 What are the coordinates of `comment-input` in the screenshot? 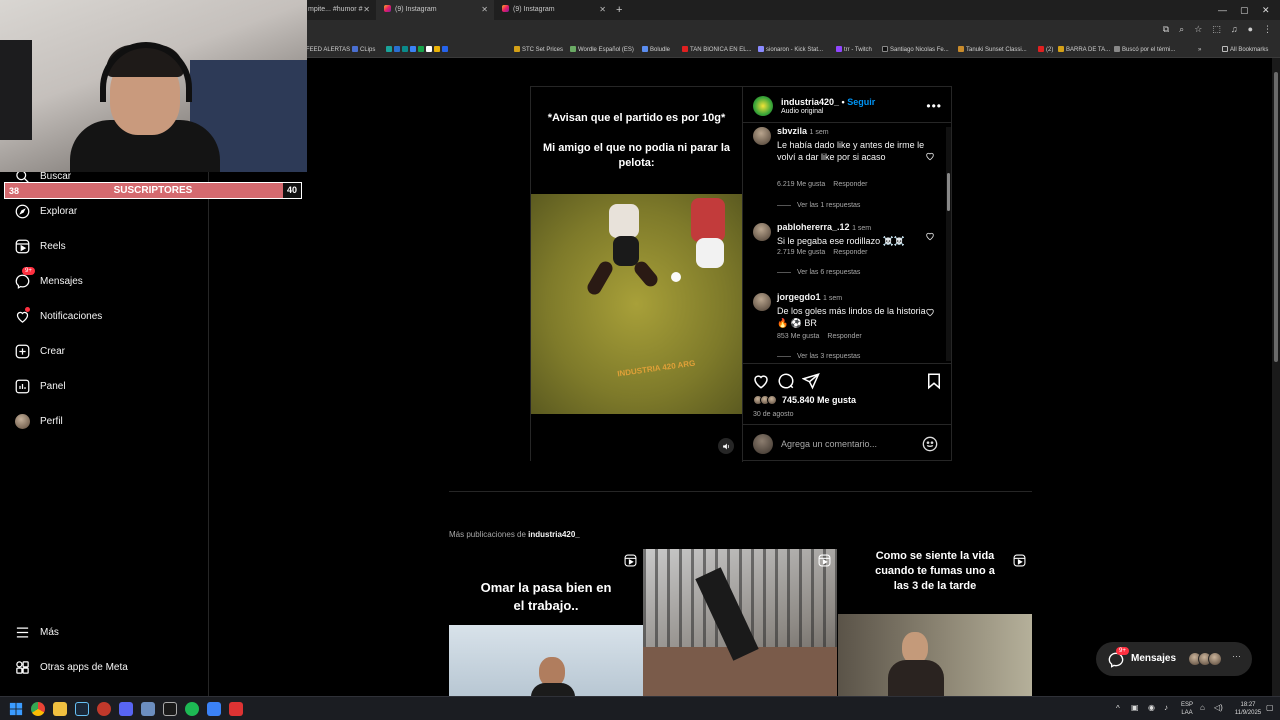 It's located at (851, 444).